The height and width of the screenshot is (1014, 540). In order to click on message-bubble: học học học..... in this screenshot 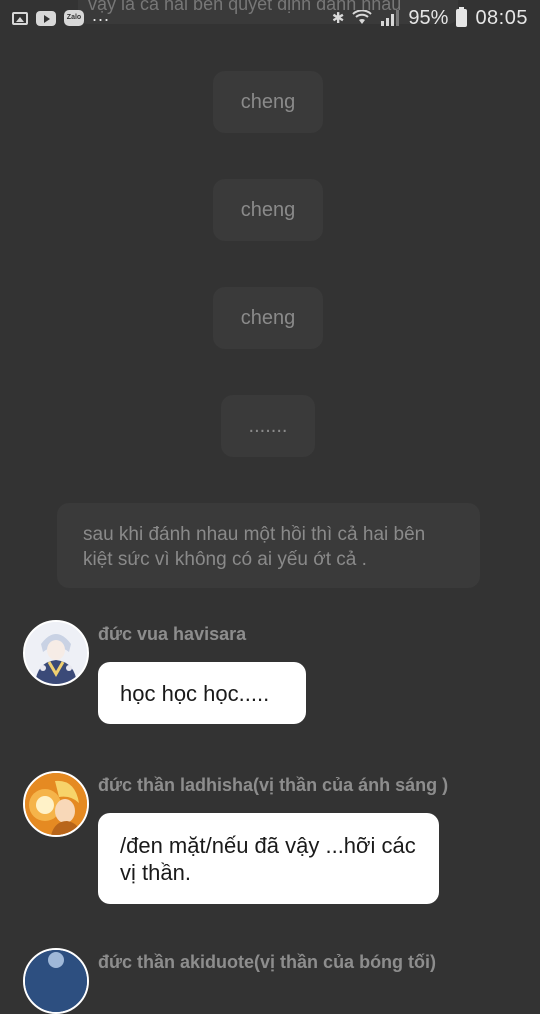, I will do `click(202, 693)`.